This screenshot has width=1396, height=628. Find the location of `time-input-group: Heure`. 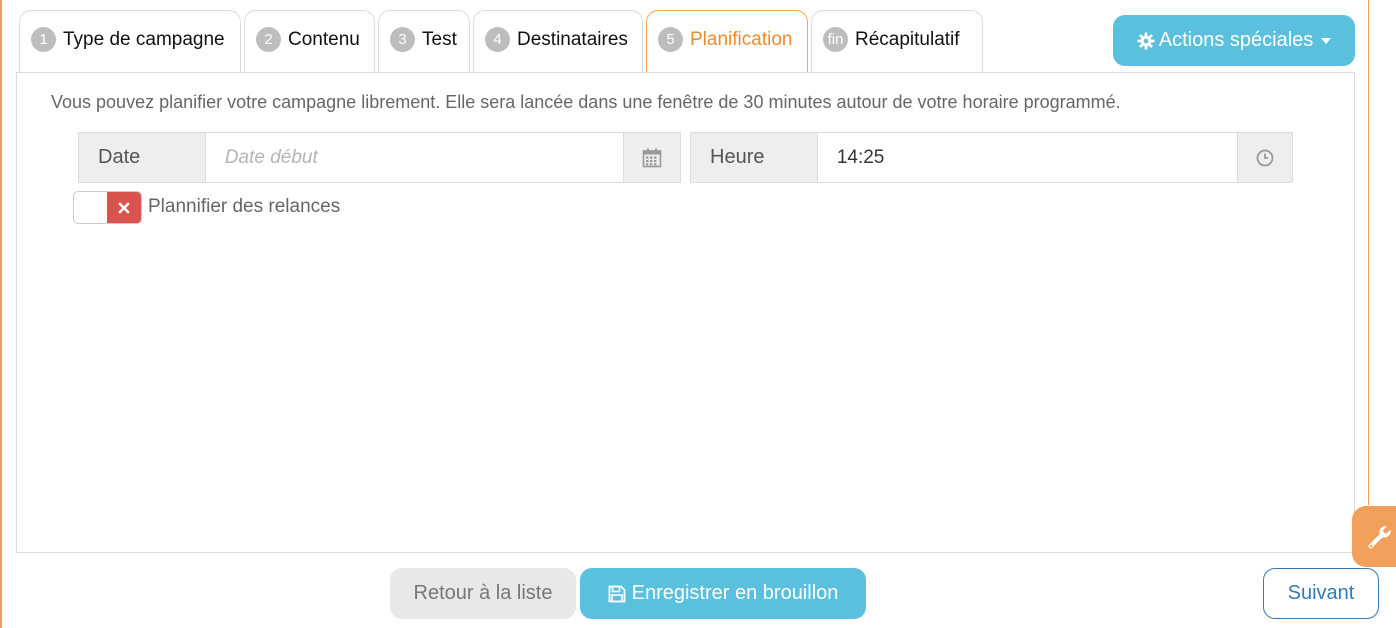

time-input-group: Heure is located at coordinates (991, 157).